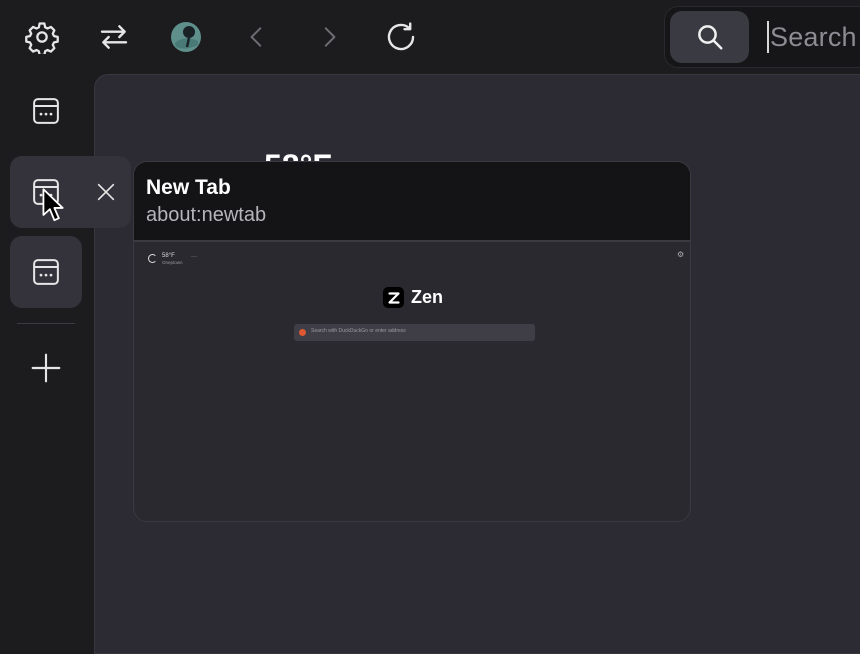 The height and width of the screenshot is (654, 860). I want to click on weather-icon, so click(152, 258).